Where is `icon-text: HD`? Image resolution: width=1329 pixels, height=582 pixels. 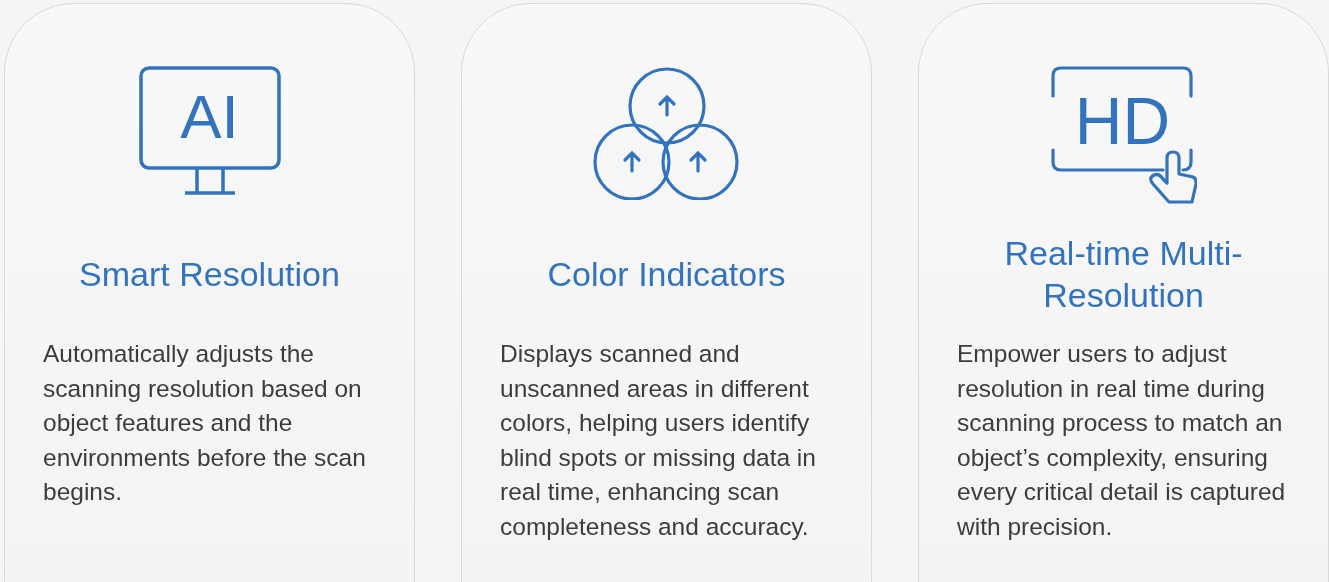 icon-text: HD is located at coordinates (1122, 121).